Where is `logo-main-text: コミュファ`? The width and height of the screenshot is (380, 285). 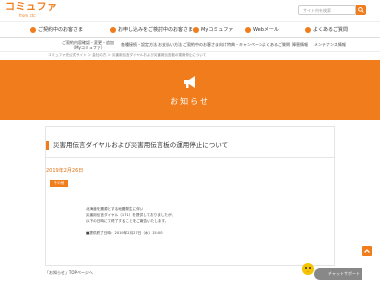
logo-main-text: コミュファ is located at coordinates (31, 7).